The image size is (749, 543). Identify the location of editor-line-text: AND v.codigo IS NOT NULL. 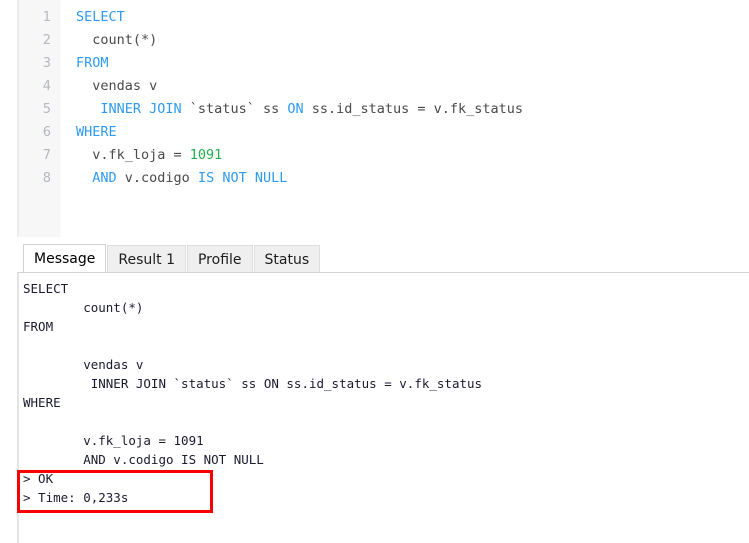
(173, 178).